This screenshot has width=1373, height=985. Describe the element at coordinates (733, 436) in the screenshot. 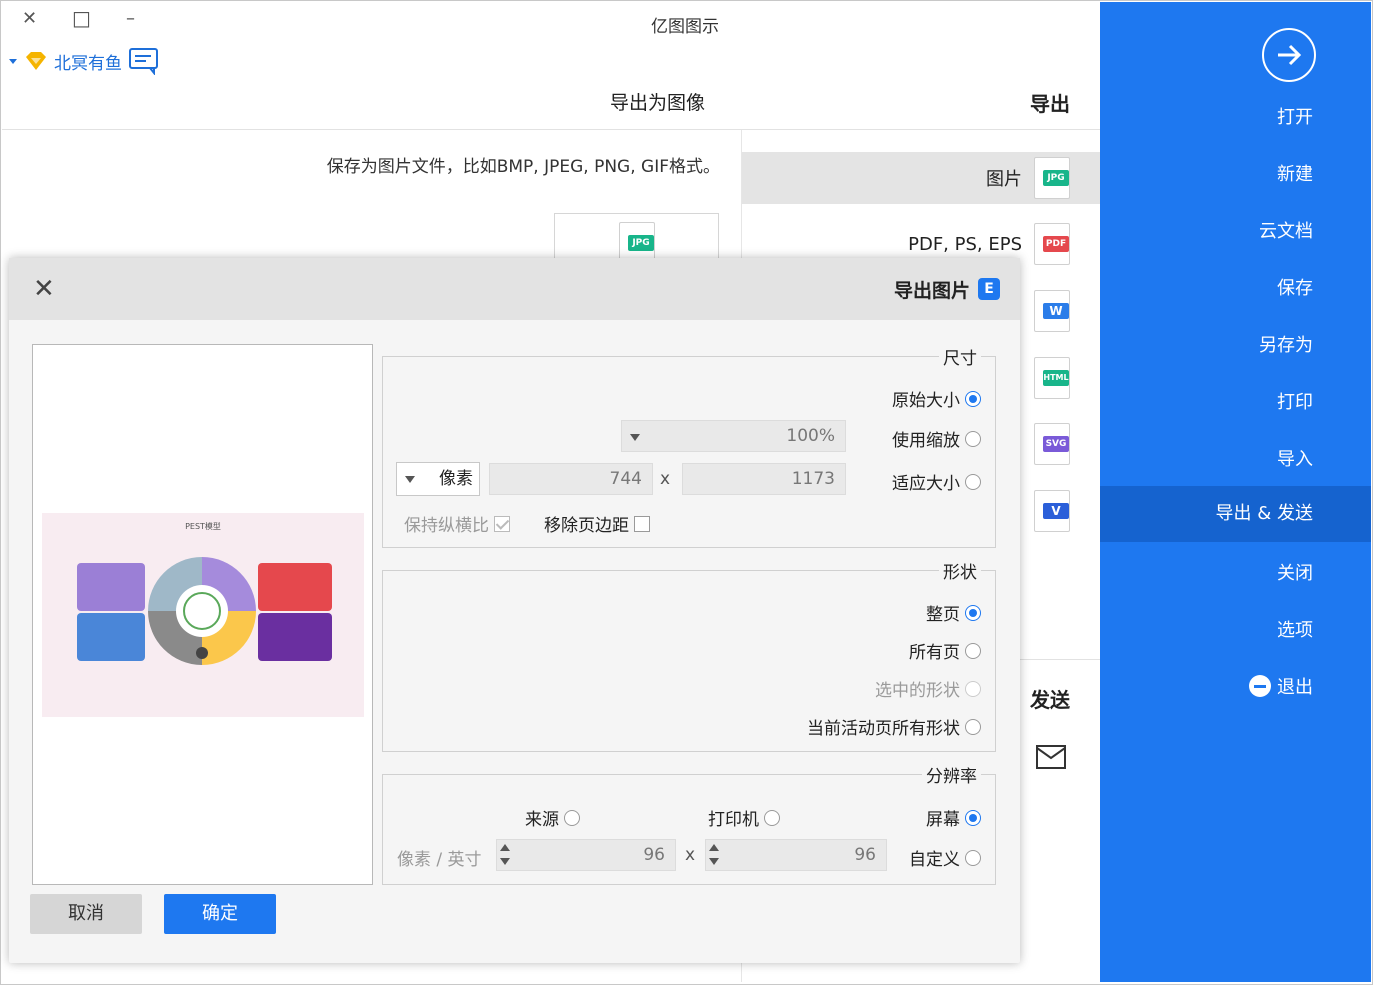

I see `zoom-select: 100%` at that location.